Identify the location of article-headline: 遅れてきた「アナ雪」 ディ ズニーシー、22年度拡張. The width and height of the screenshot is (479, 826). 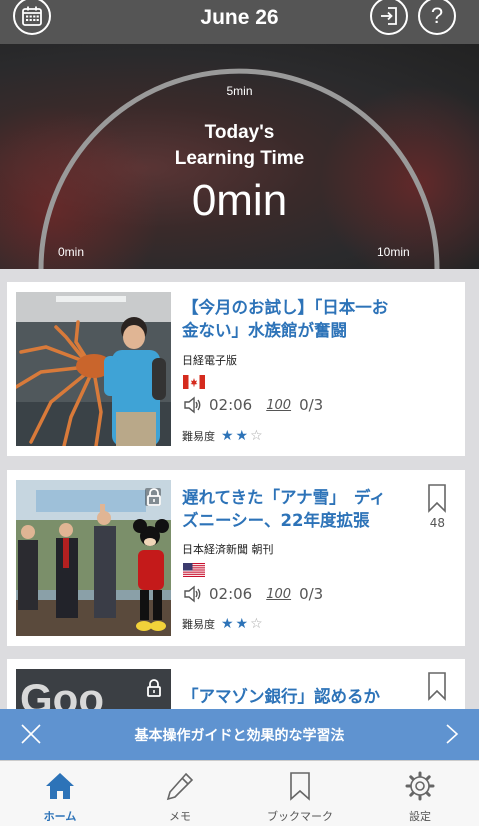
(284, 509).